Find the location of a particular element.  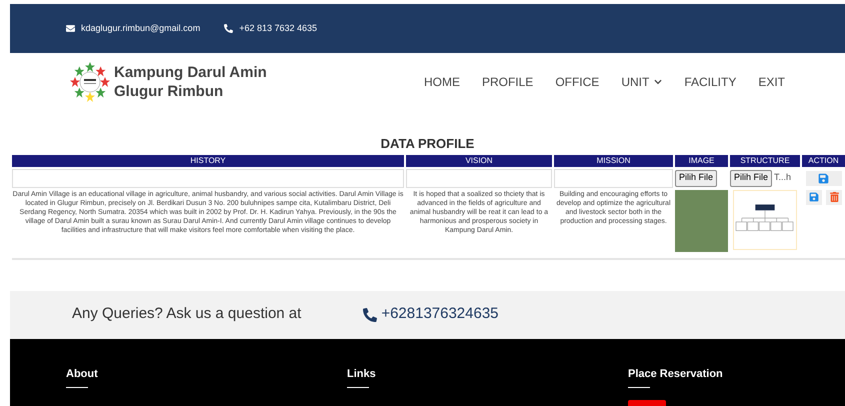

column-header: VISION is located at coordinates (479, 160).